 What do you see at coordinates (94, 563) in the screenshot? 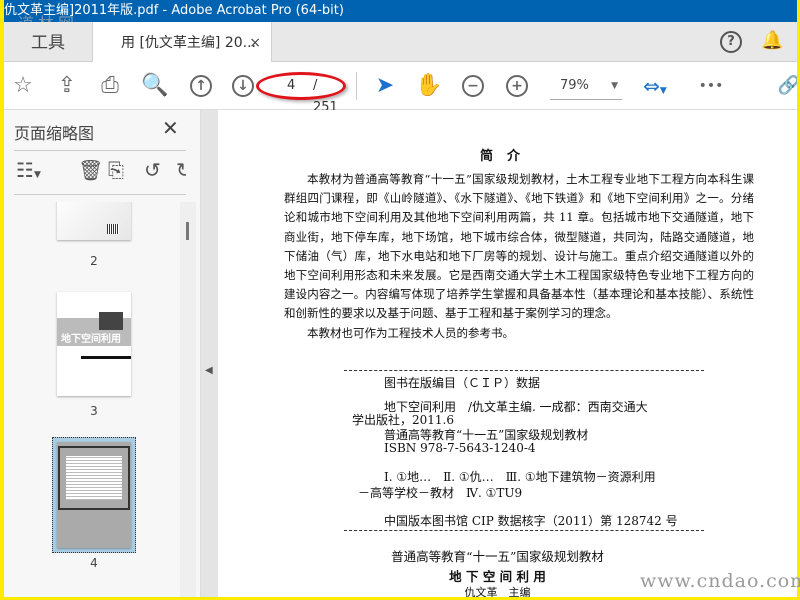
I see `thumbnail-label: 4` at bounding box center [94, 563].